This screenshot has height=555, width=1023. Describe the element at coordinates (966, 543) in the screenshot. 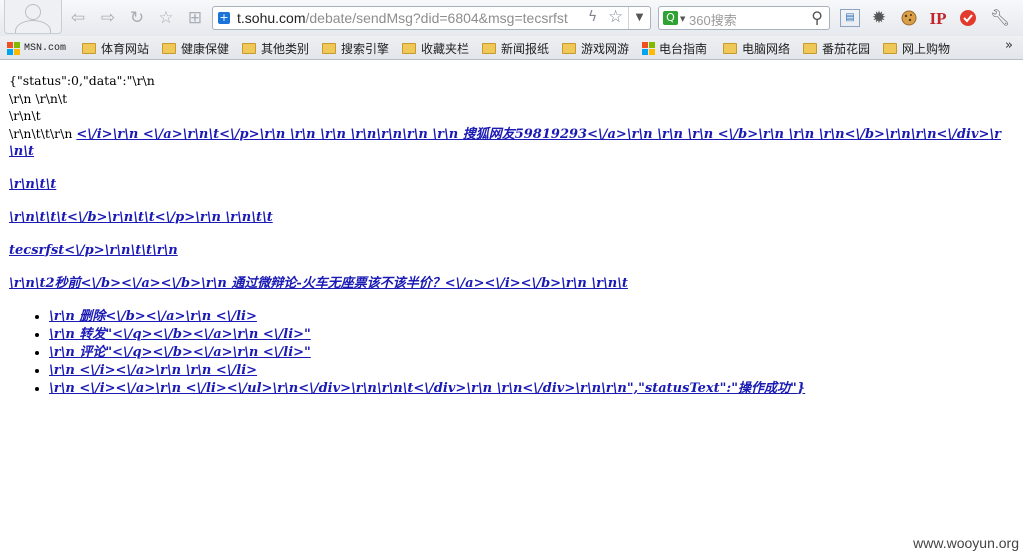

I see `watermark: www.wooyun.org` at that location.